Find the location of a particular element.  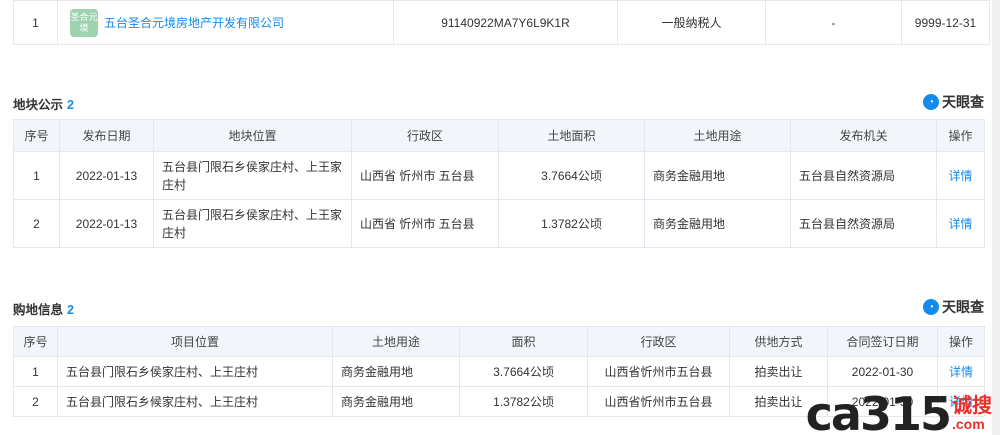

watermark-main: ca315 is located at coordinates (878, 411).